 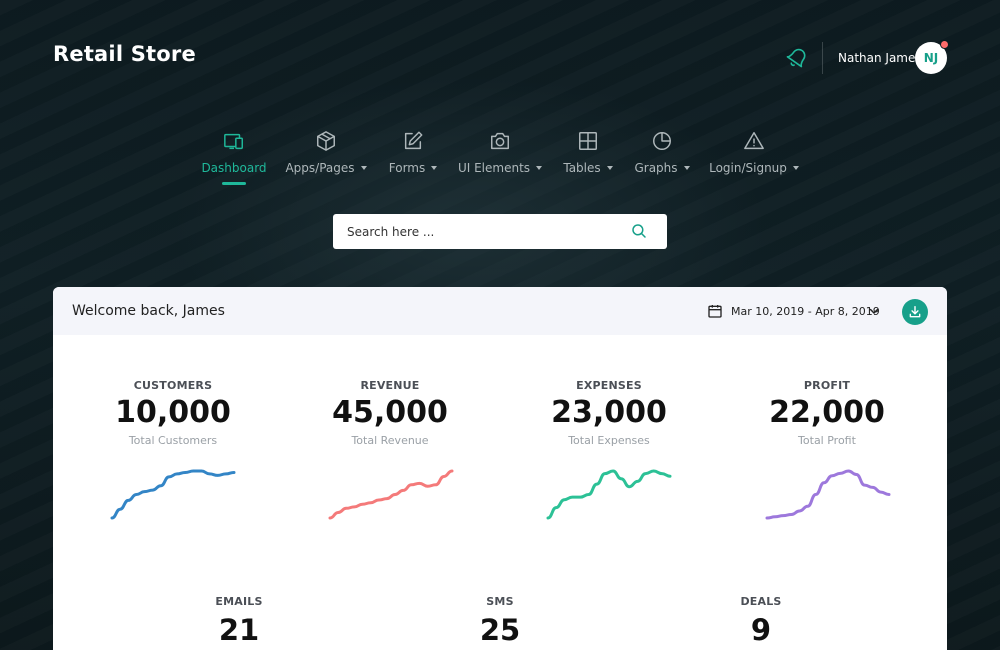 I want to click on nav-item-dashboard: Dashboard, so click(x=234, y=152).